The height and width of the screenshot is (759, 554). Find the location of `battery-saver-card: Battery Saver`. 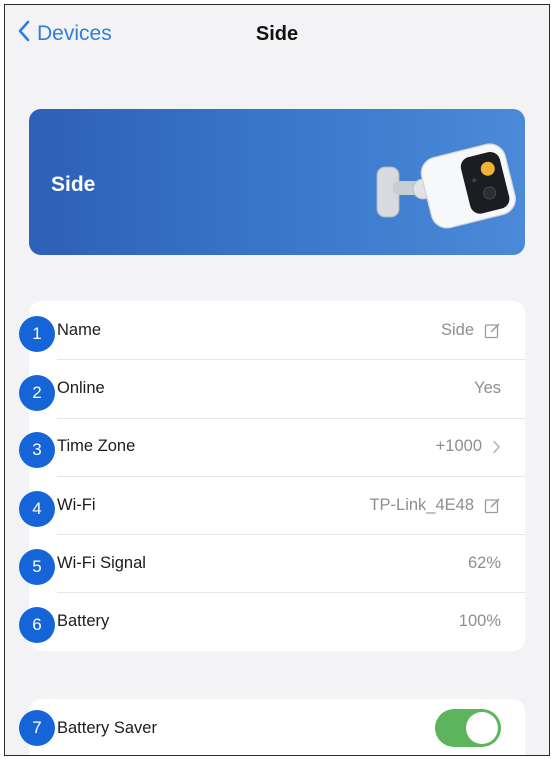

battery-saver-card: Battery Saver is located at coordinates (277, 727).